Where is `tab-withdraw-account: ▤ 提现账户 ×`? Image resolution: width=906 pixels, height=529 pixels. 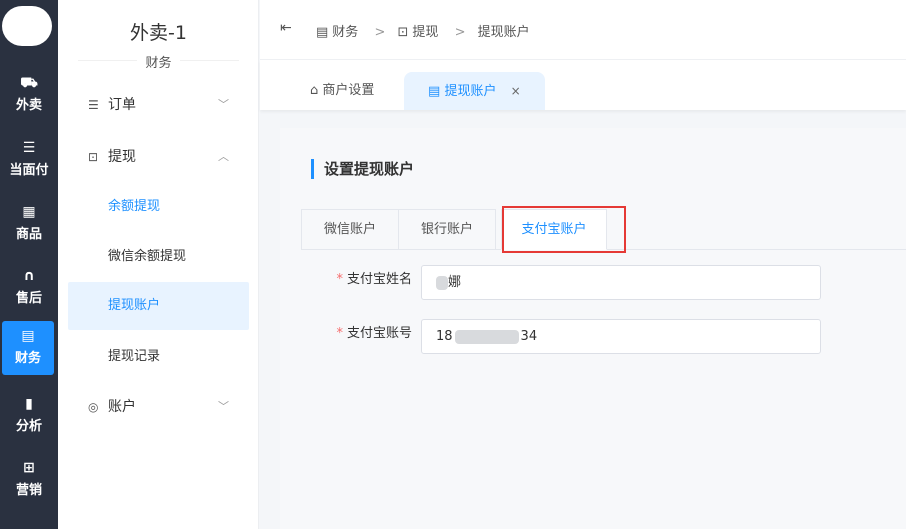 tab-withdraw-account: ▤ 提现账户 × is located at coordinates (474, 91).